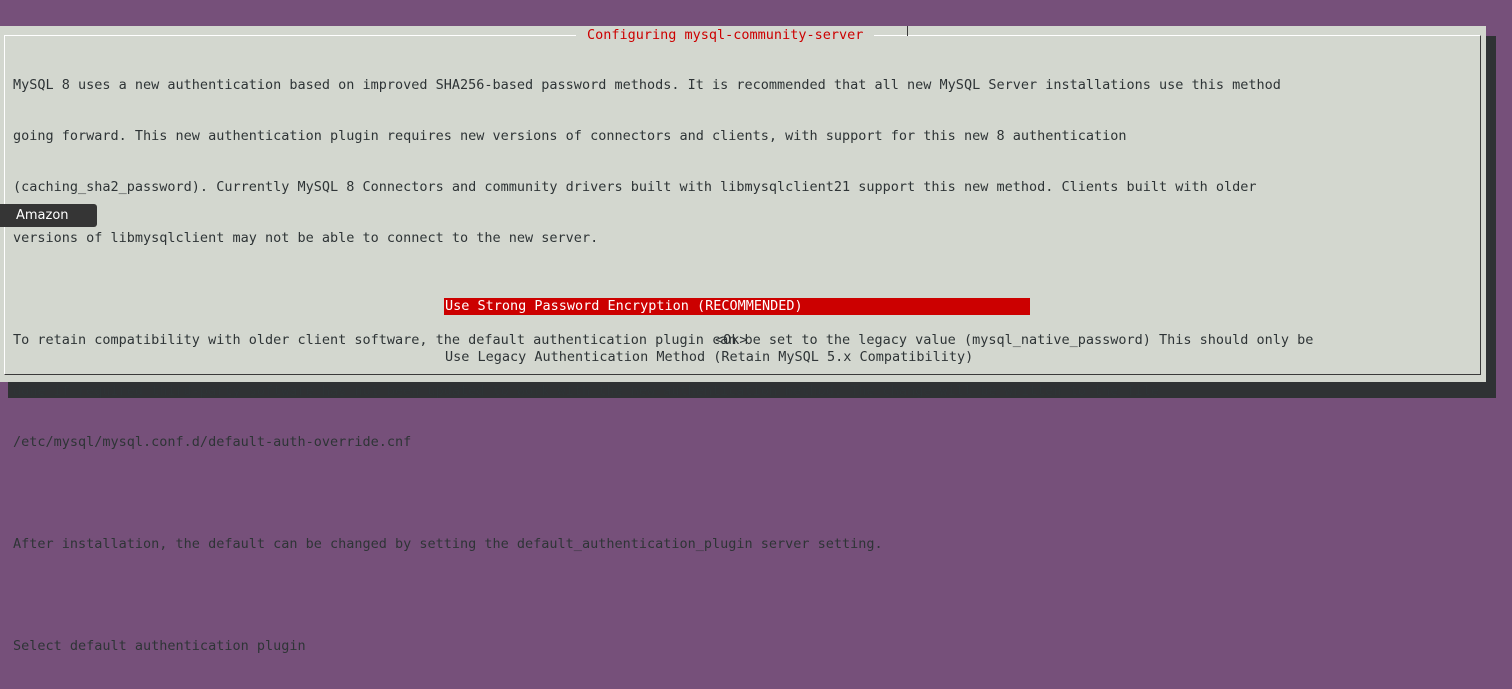  Describe the element at coordinates (725, 35) in the screenshot. I see `dialog-title: Configuring mysql-community-server` at that location.